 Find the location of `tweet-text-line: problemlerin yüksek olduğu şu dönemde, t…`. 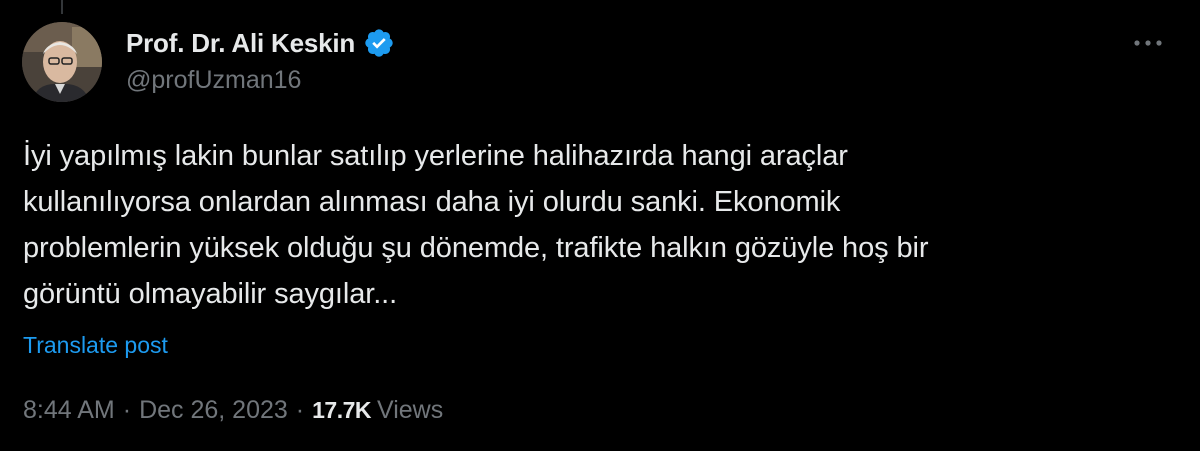

tweet-text-line: problemlerin yüksek olduğu şu dönemde, t… is located at coordinates (476, 248).